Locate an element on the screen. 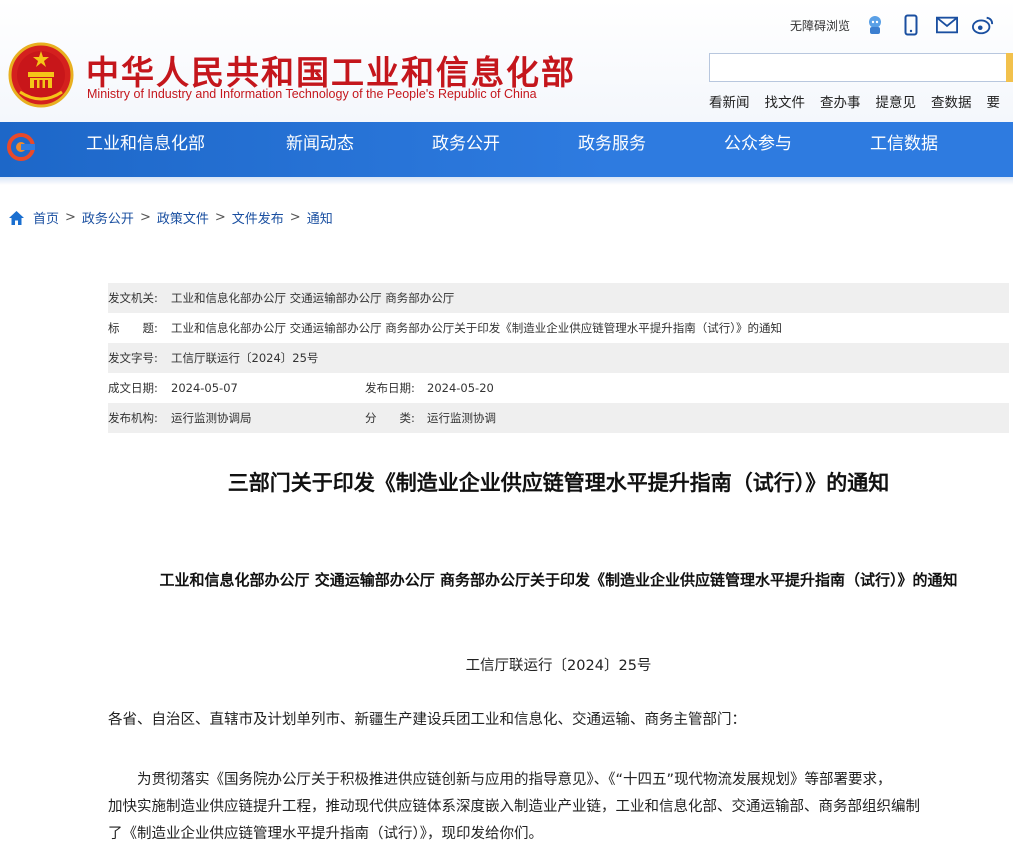 The width and height of the screenshot is (1013, 867). quick-link-files: 找文件 is located at coordinates (785, 101).